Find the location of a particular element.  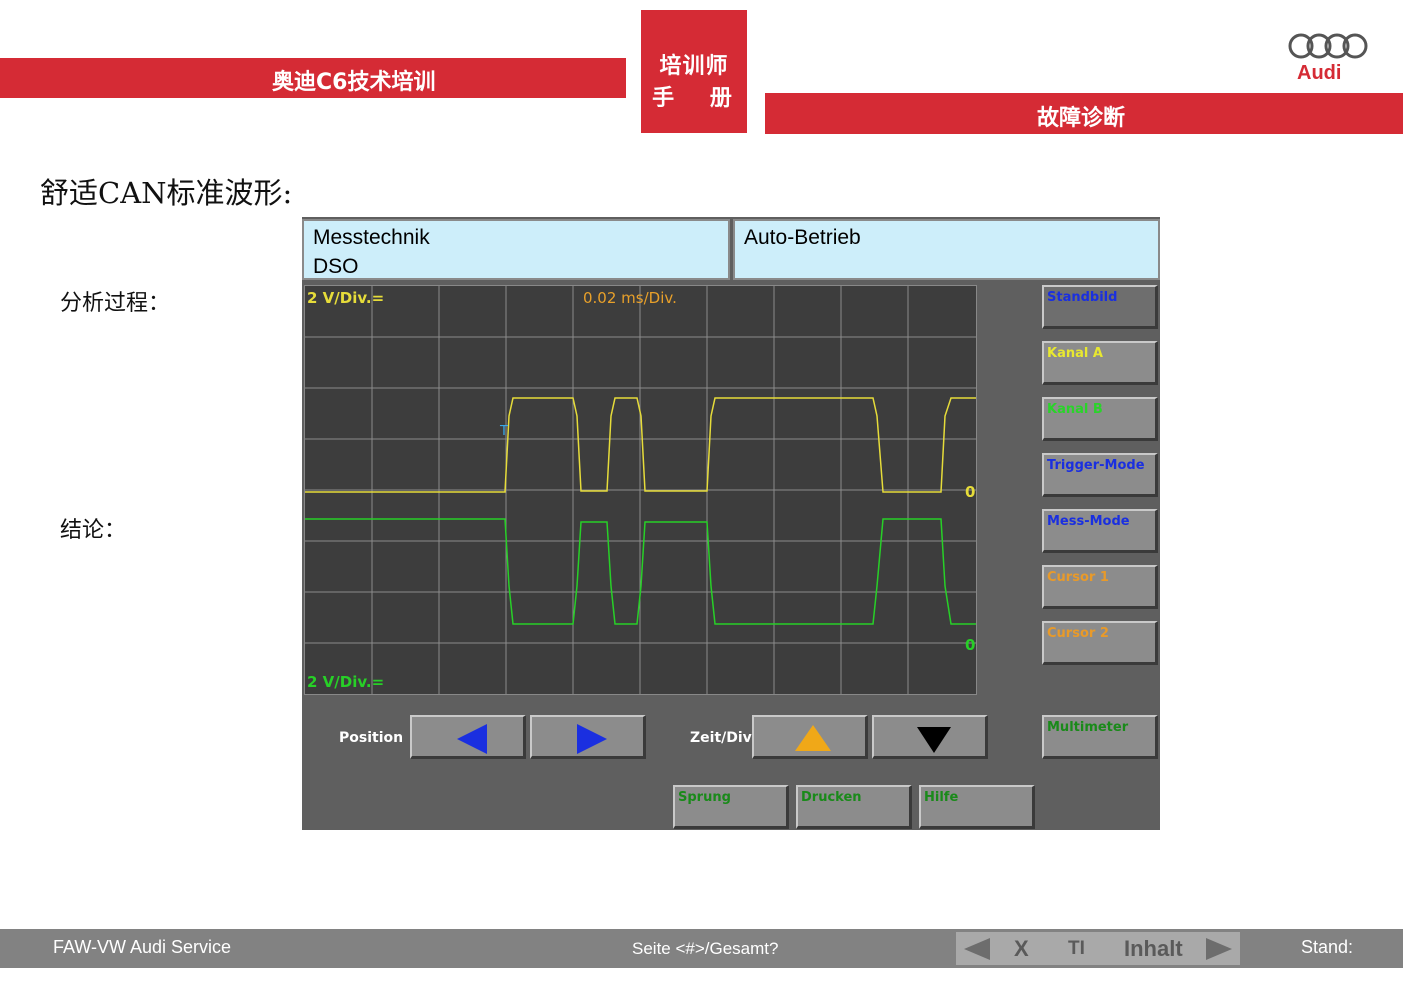

stand-label: Stand: is located at coordinates (1327, 947).